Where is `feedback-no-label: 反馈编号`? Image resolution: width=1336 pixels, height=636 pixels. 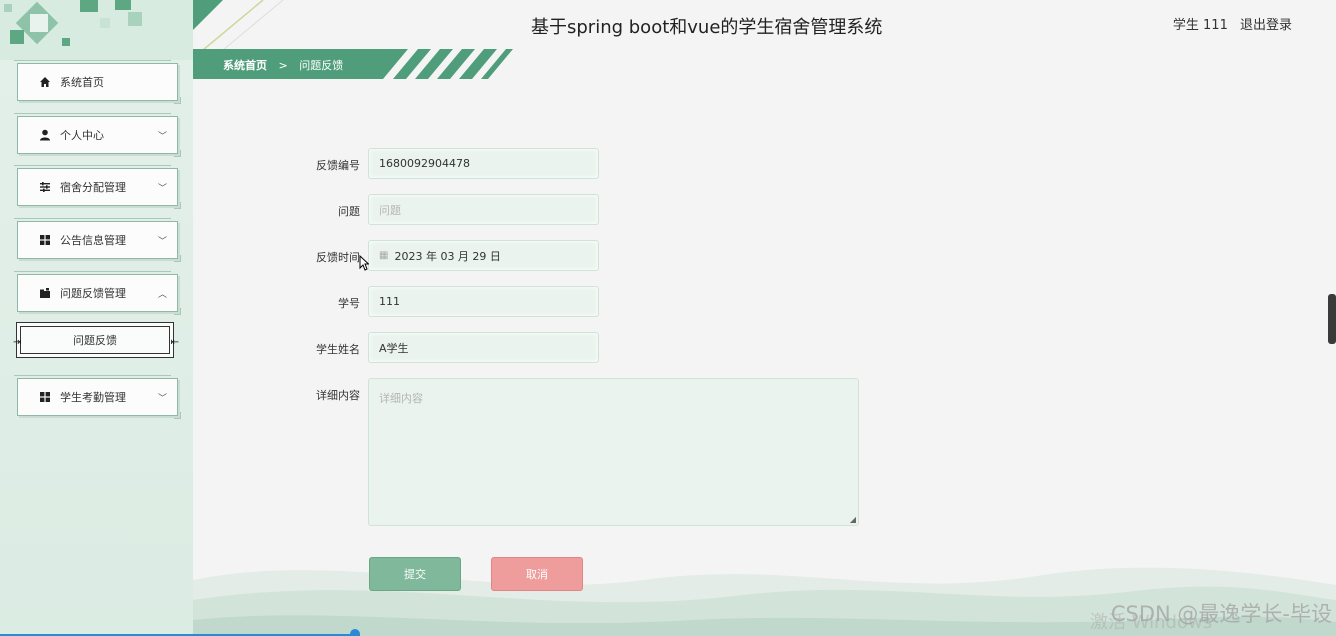
feedback-no-label: 反馈编号 is located at coordinates (338, 165).